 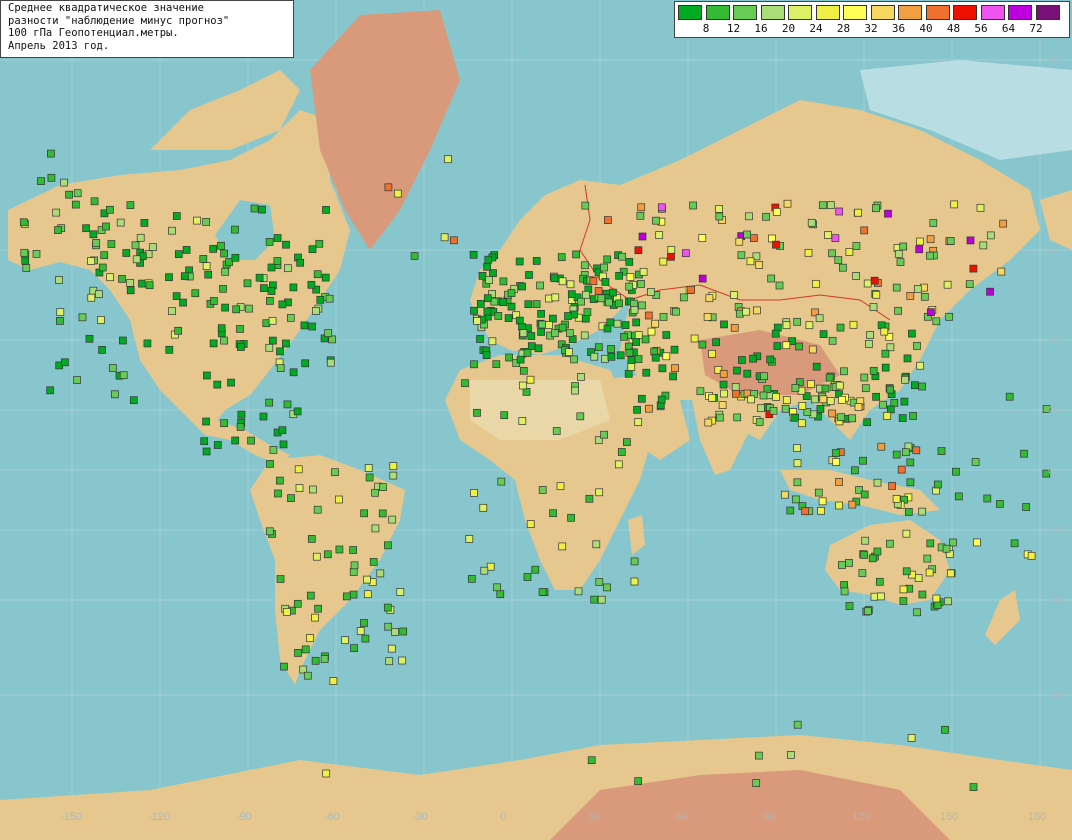 What do you see at coordinates (1054, 61) in the screenshot?
I see `latitude-label: 80` at bounding box center [1054, 61].